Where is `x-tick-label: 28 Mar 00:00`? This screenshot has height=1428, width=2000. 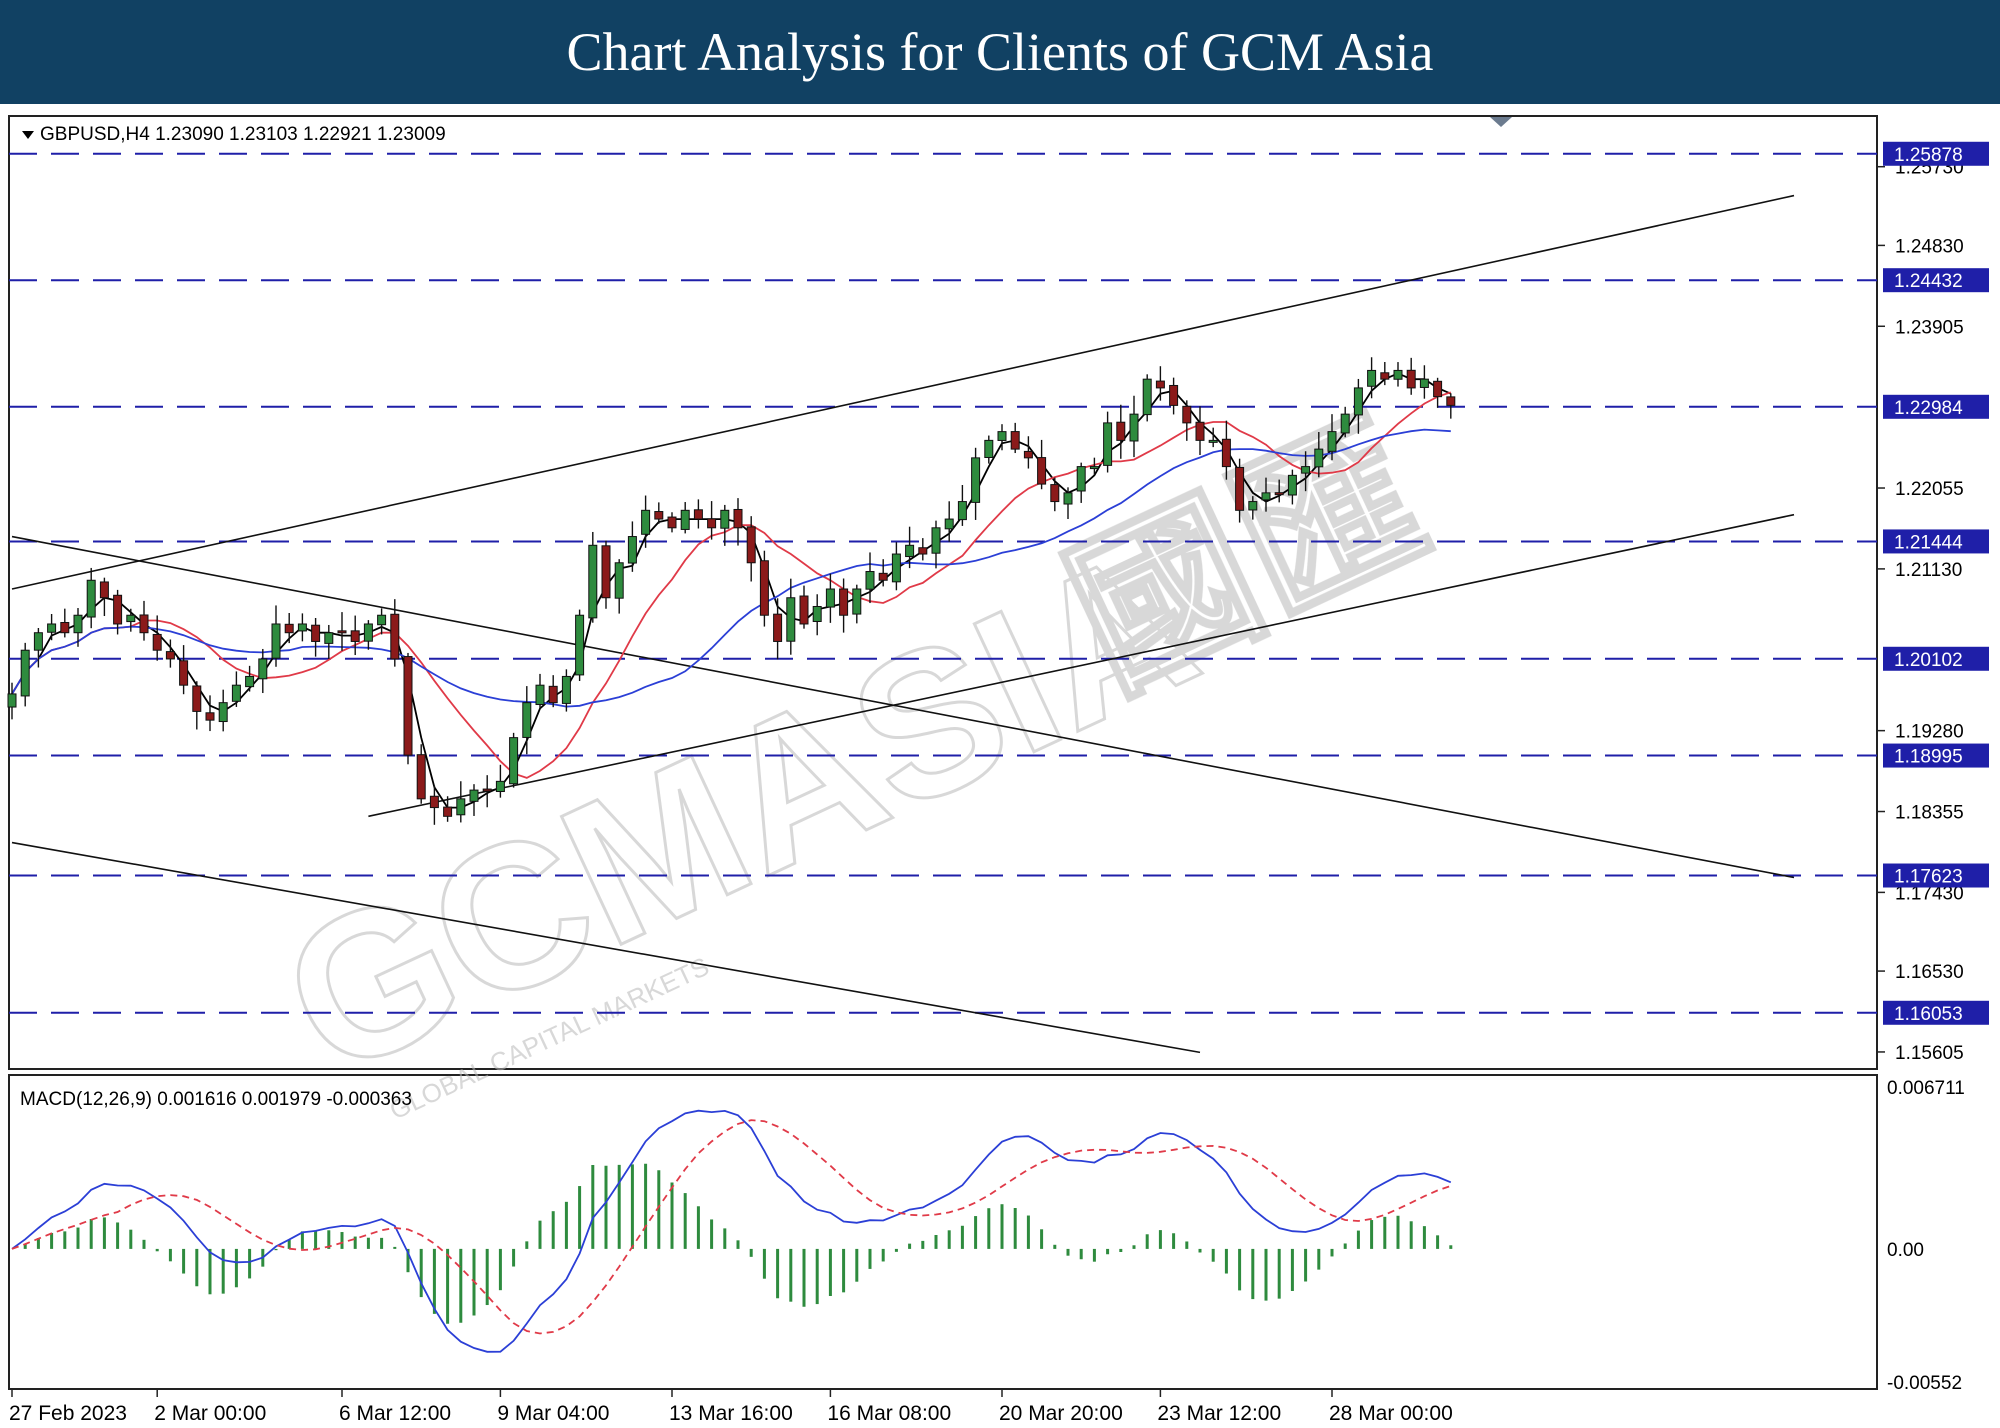
x-tick-label: 28 Mar 00:00 is located at coordinates (1391, 1413).